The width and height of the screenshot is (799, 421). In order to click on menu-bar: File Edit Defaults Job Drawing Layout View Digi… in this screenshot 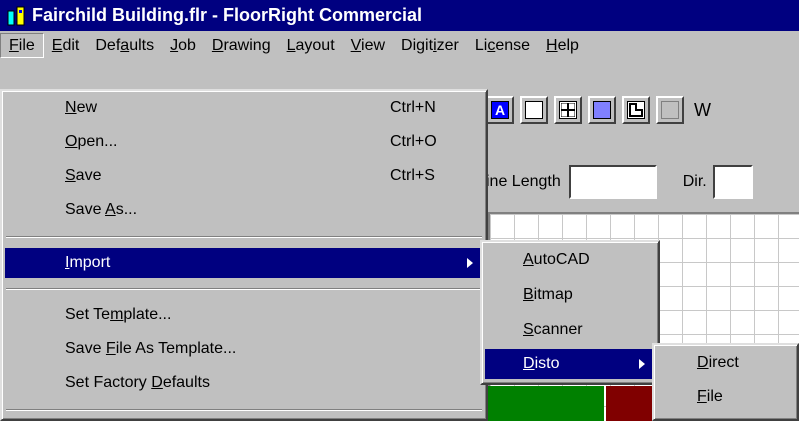, I will do `click(399, 45)`.